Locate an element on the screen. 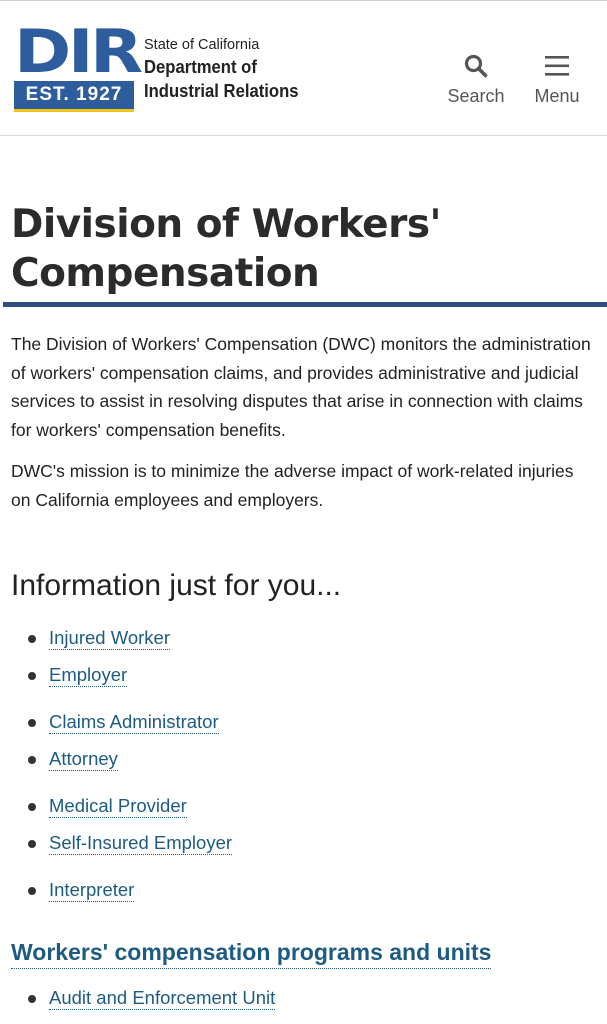 The width and height of the screenshot is (607, 1024). list-item: Self-Insured Employer is located at coordinates (129, 846).